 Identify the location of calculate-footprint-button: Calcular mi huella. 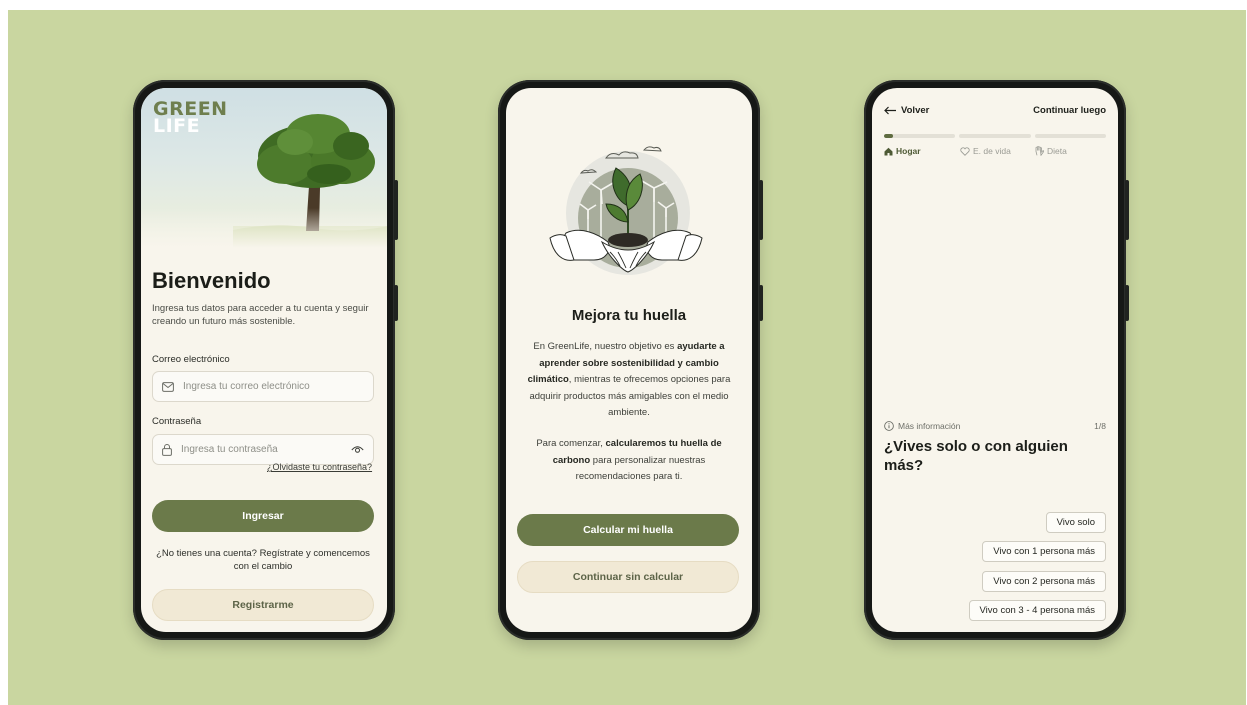
(628, 530).